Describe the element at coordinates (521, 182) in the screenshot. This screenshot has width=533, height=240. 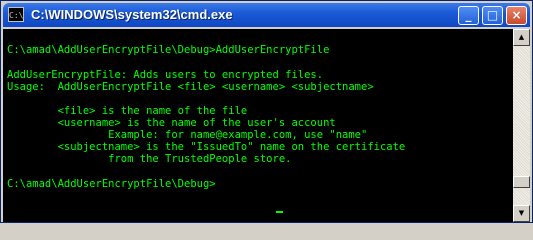
I see `scroll-thumb` at that location.